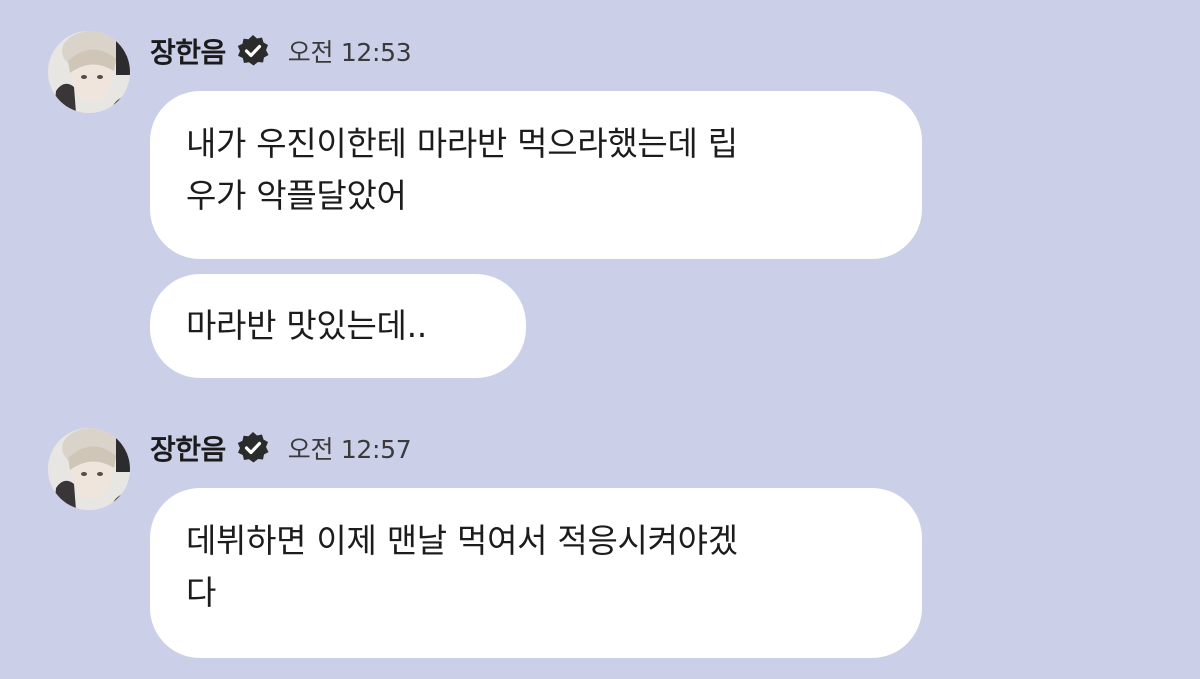 This screenshot has height=679, width=1200. I want to click on sender-row: 장한음 오전 12:53, so click(281, 51).